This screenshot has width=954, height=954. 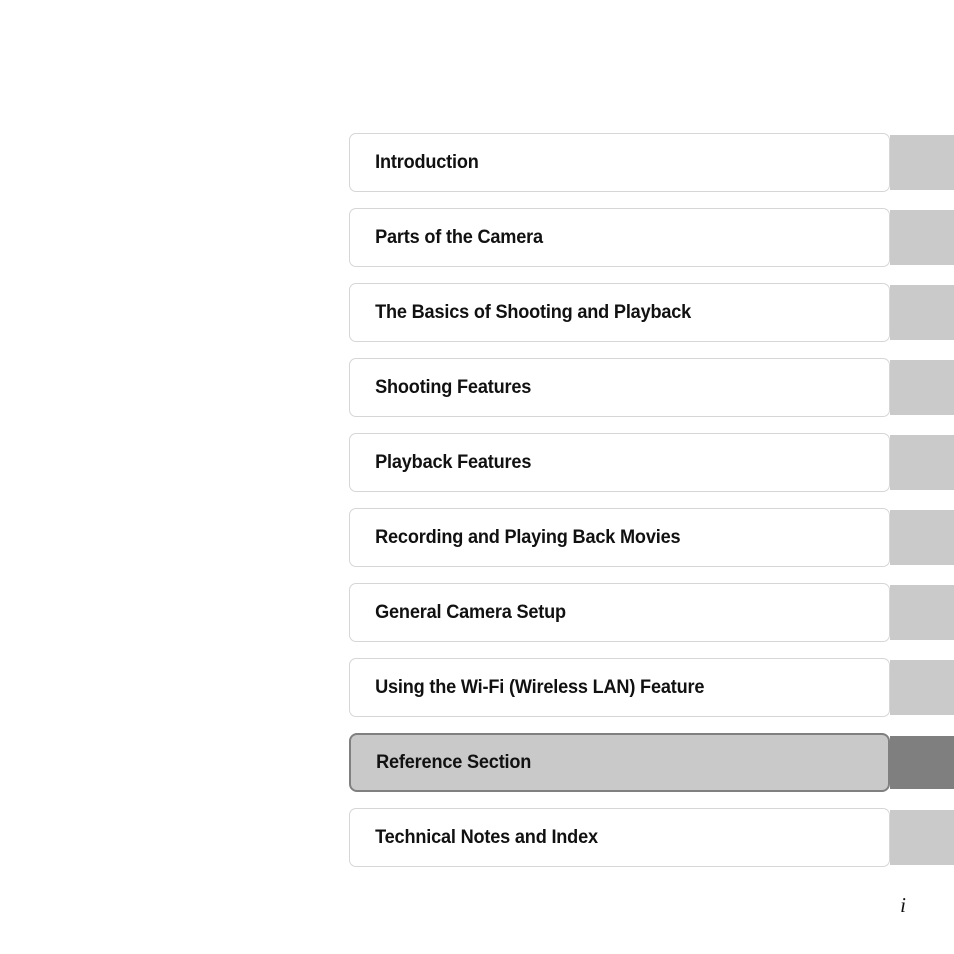 I want to click on chapter-card: Technical Notes and Index, so click(x=619, y=837).